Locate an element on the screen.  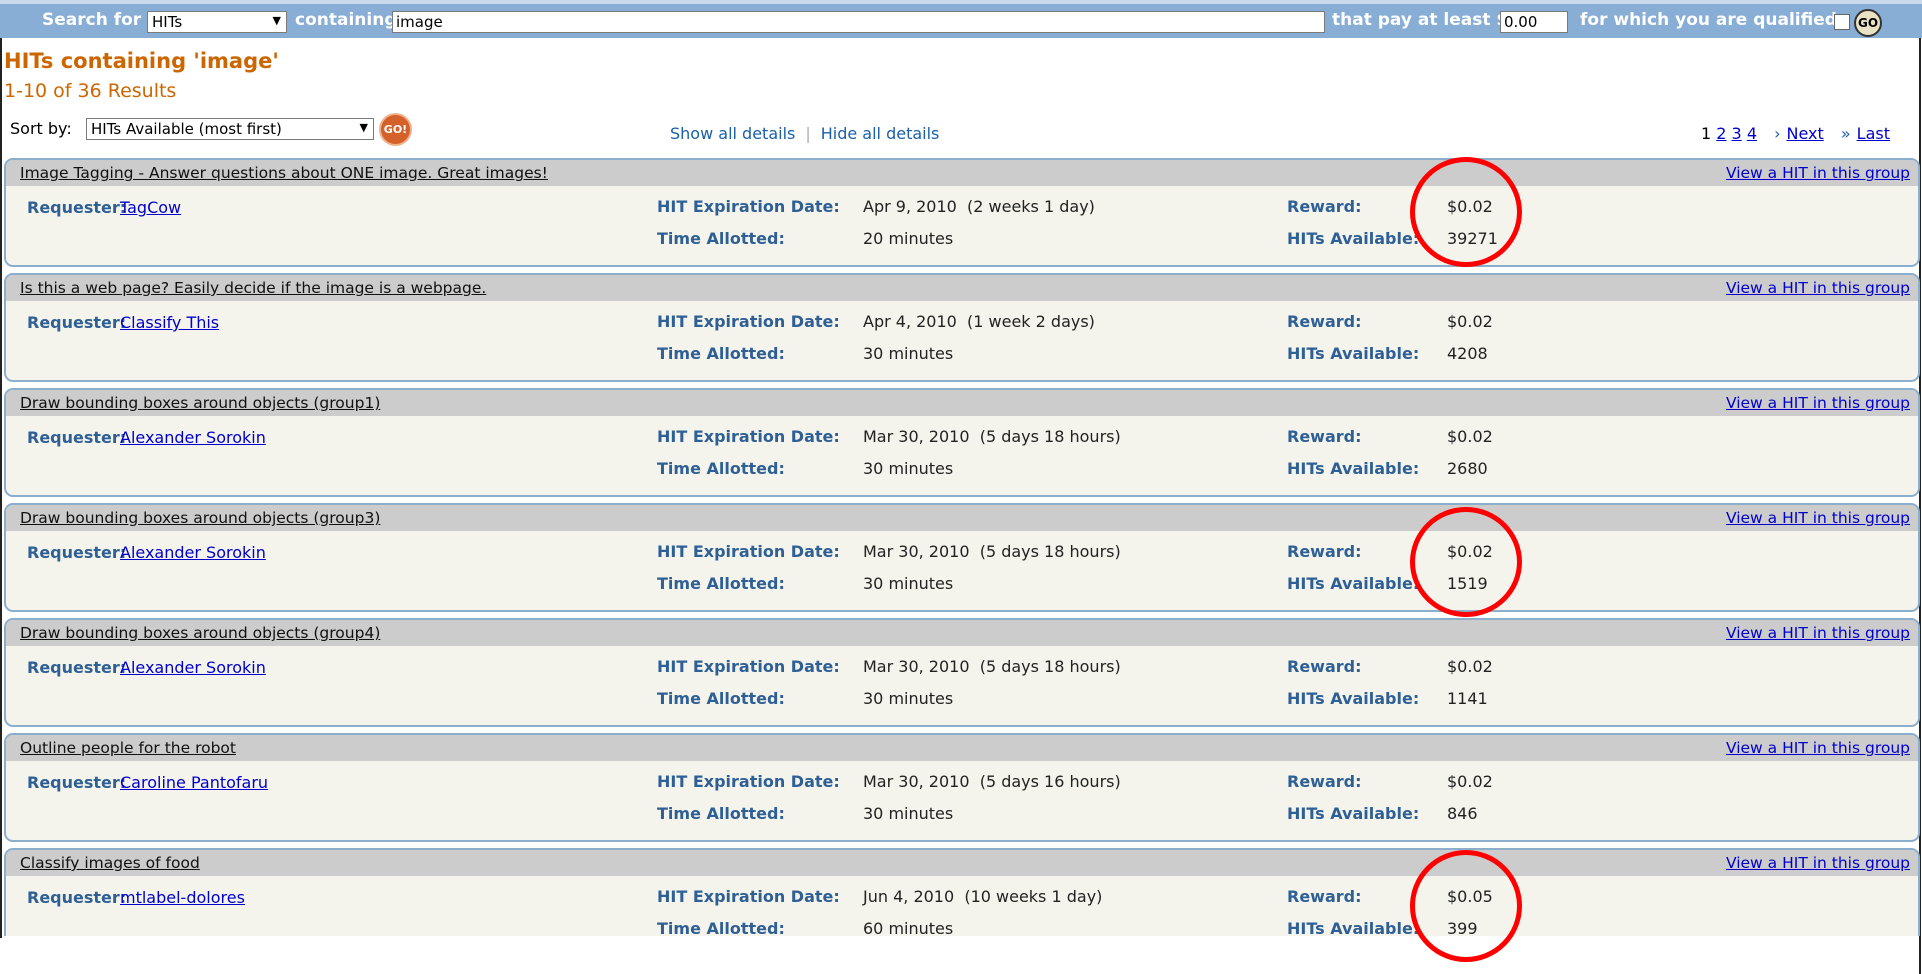
containing-label: containing is located at coordinates (346, 20).